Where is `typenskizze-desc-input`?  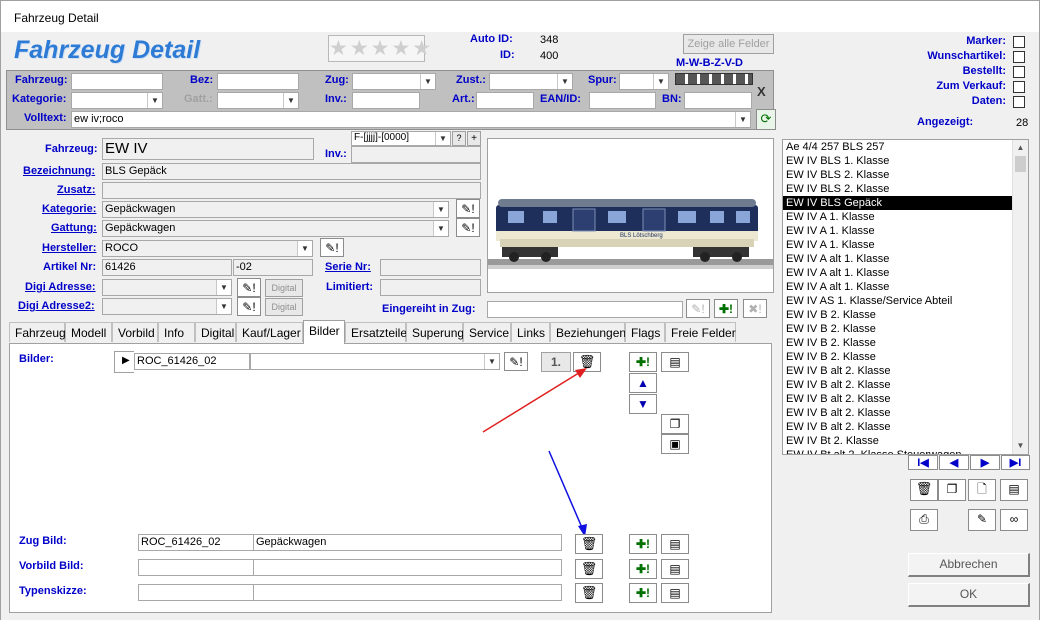 typenskizze-desc-input is located at coordinates (407, 592).